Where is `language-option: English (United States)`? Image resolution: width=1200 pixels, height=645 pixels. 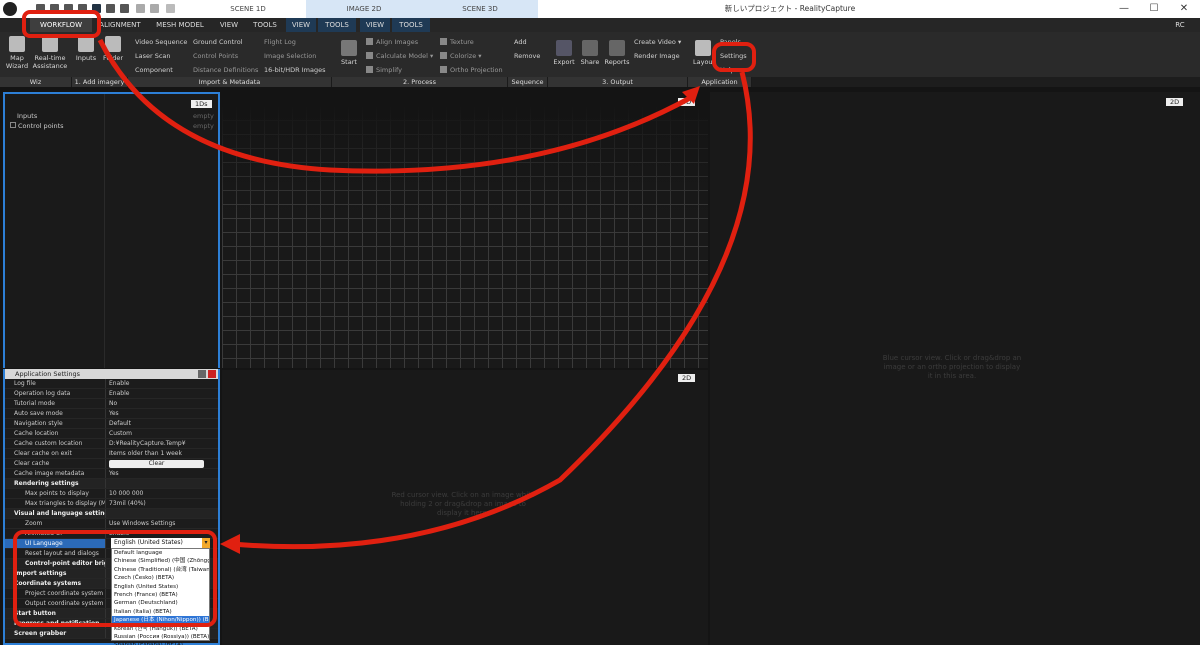
language-option: English (United States) is located at coordinates (160, 587).